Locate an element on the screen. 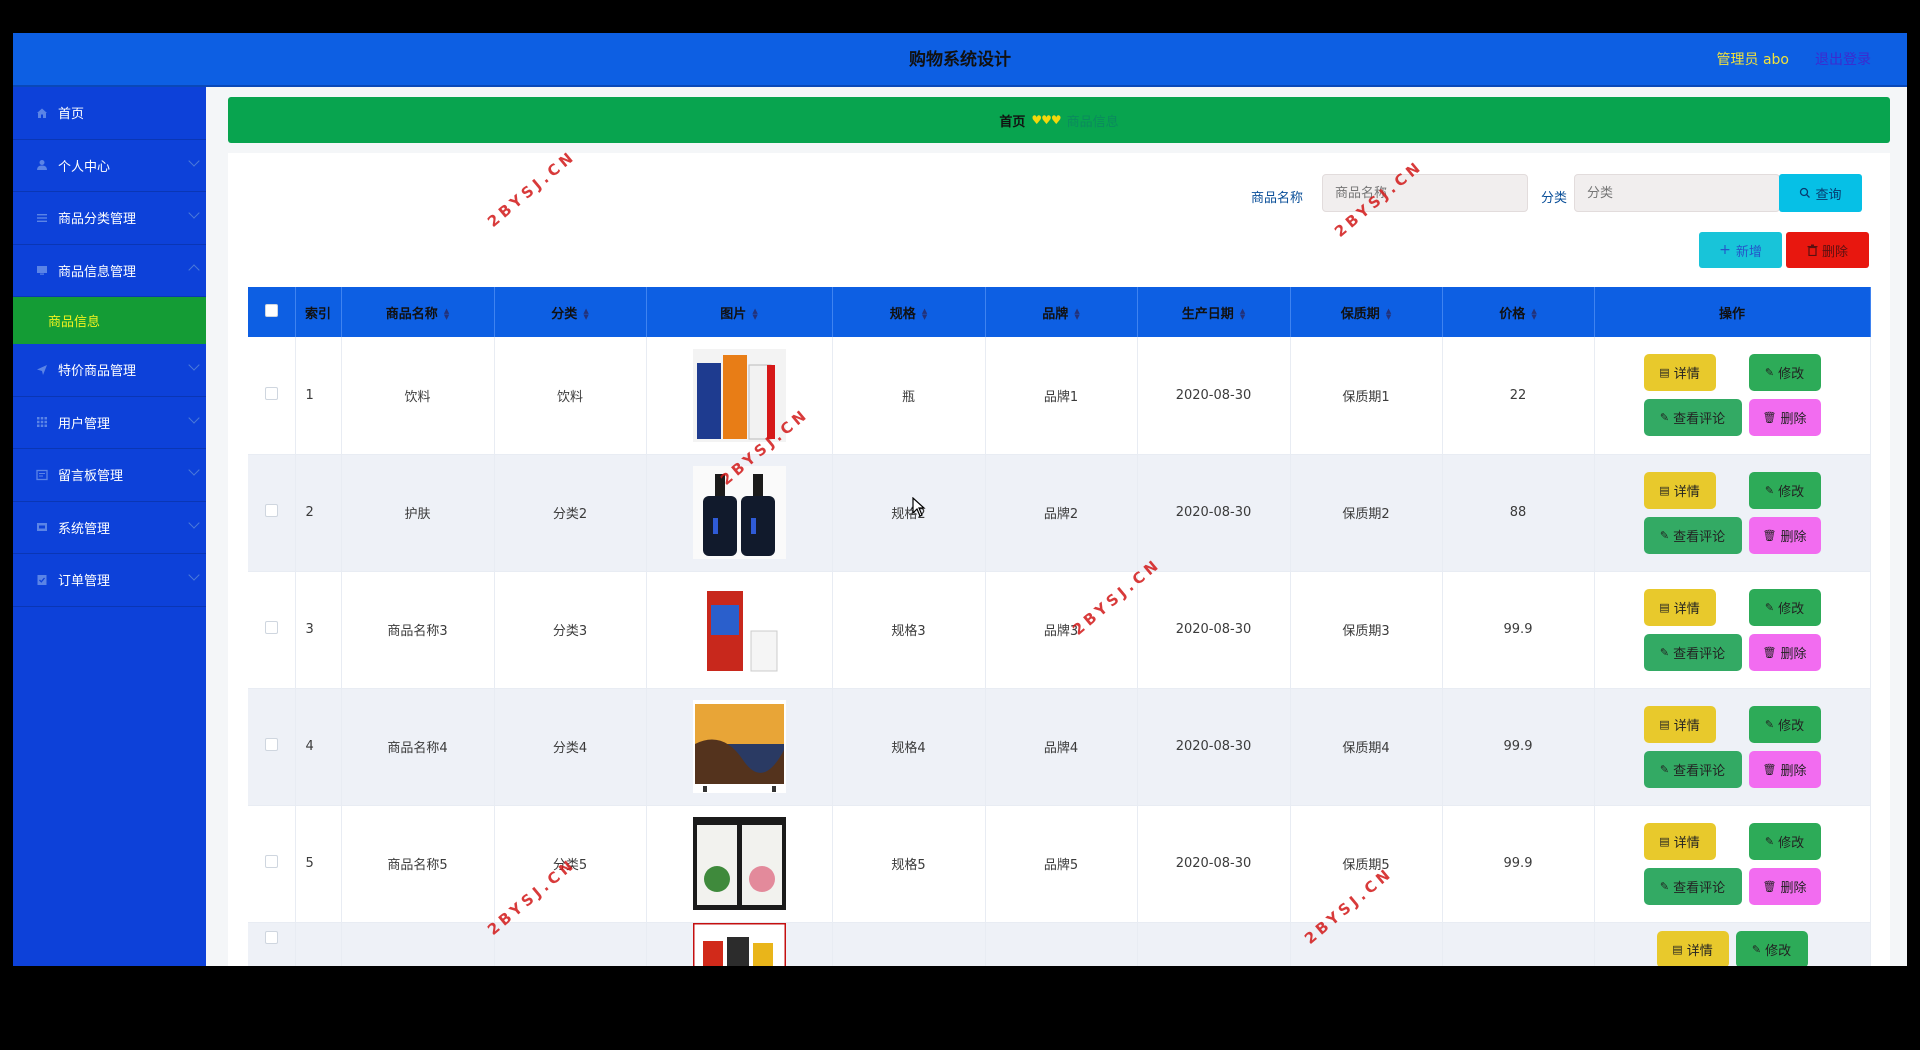 This screenshot has height=1050, width=1920. shelf-life-cell: 保质期2 is located at coordinates (1366, 513).